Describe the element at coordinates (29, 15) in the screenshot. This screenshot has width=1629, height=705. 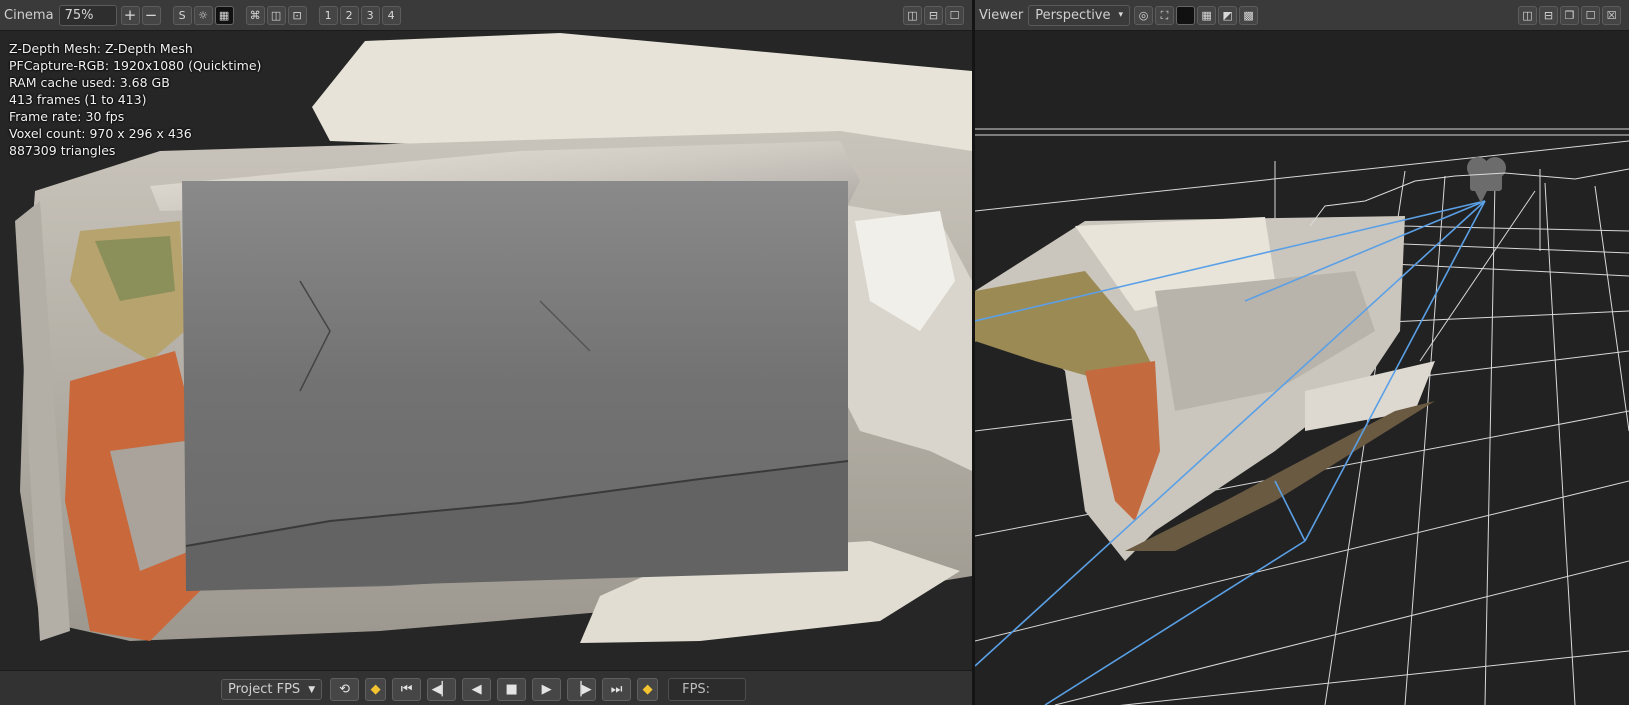
I see `cinema-title: Cinema` at that location.